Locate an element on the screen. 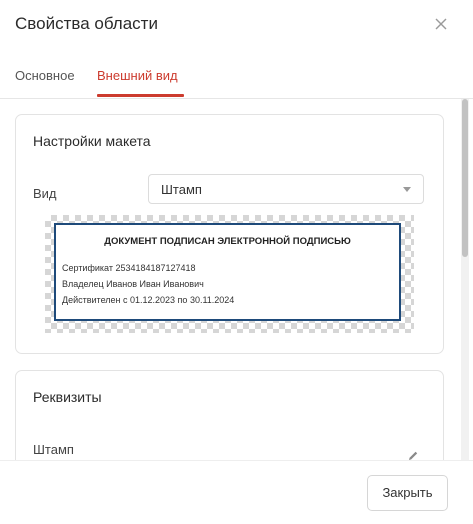  stamp-validity: Действителен с 01.12.2023 по 30.11.2024 is located at coordinates (148, 300).